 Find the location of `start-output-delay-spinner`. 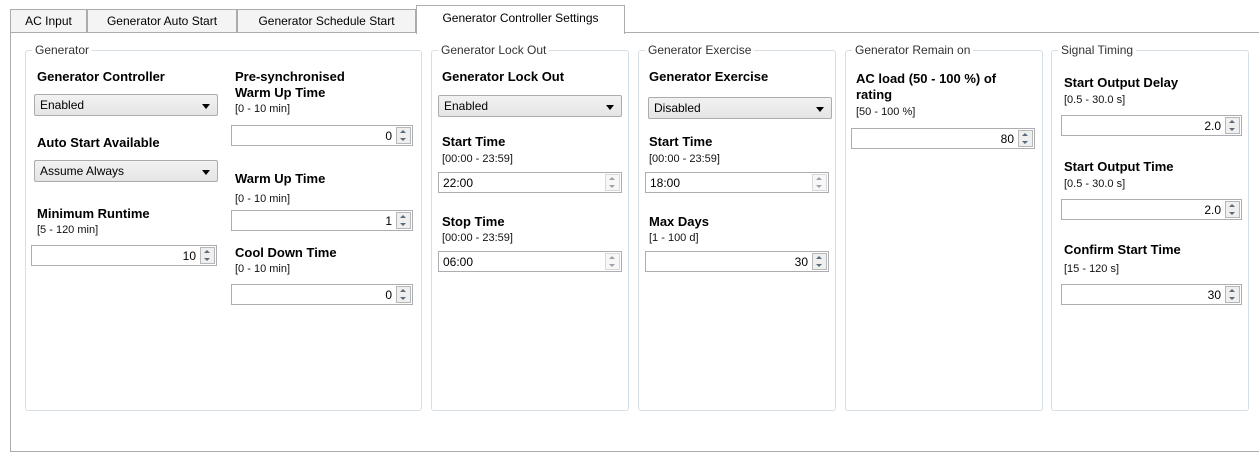

start-output-delay-spinner is located at coordinates (1232, 125).